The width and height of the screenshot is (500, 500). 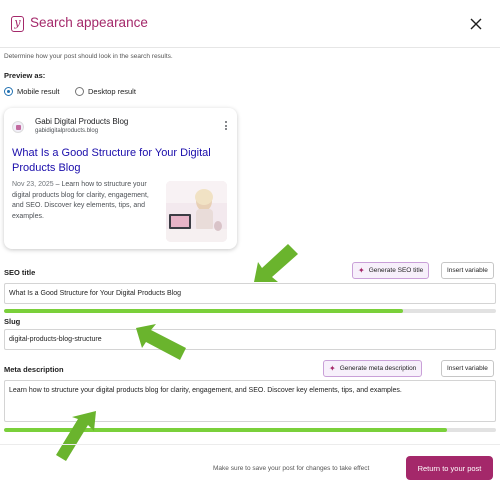 What do you see at coordinates (18, 127) in the screenshot?
I see `site-favicon` at bounding box center [18, 127].